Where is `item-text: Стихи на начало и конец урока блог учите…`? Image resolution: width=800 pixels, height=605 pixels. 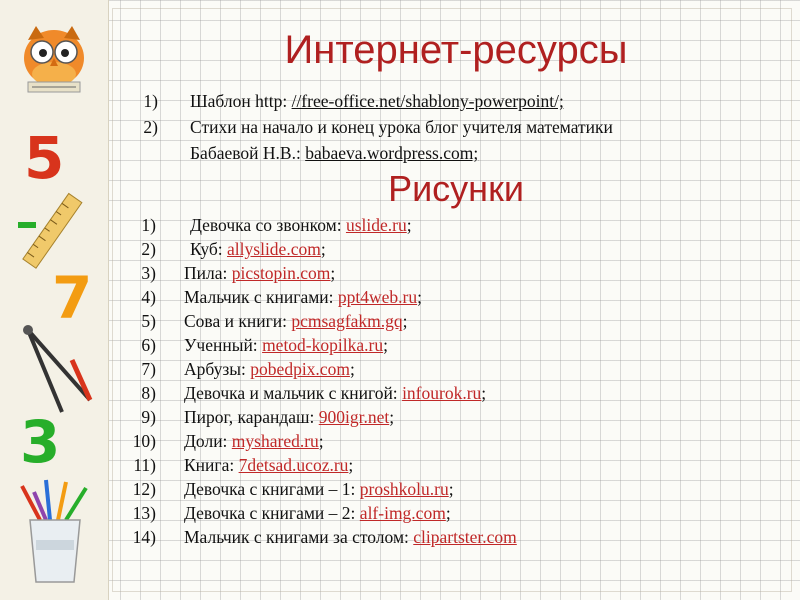
item-text: Стихи на начало и конец урока блог учите… is located at coordinates (401, 127).